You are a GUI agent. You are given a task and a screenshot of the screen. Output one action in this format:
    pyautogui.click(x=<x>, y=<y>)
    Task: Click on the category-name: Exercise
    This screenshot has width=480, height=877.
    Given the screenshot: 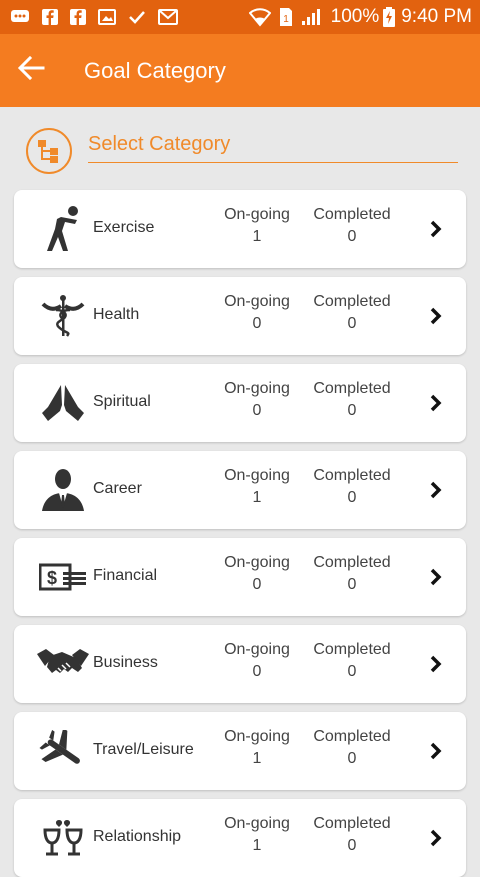 What is the action you would take?
    pyautogui.click(x=124, y=227)
    